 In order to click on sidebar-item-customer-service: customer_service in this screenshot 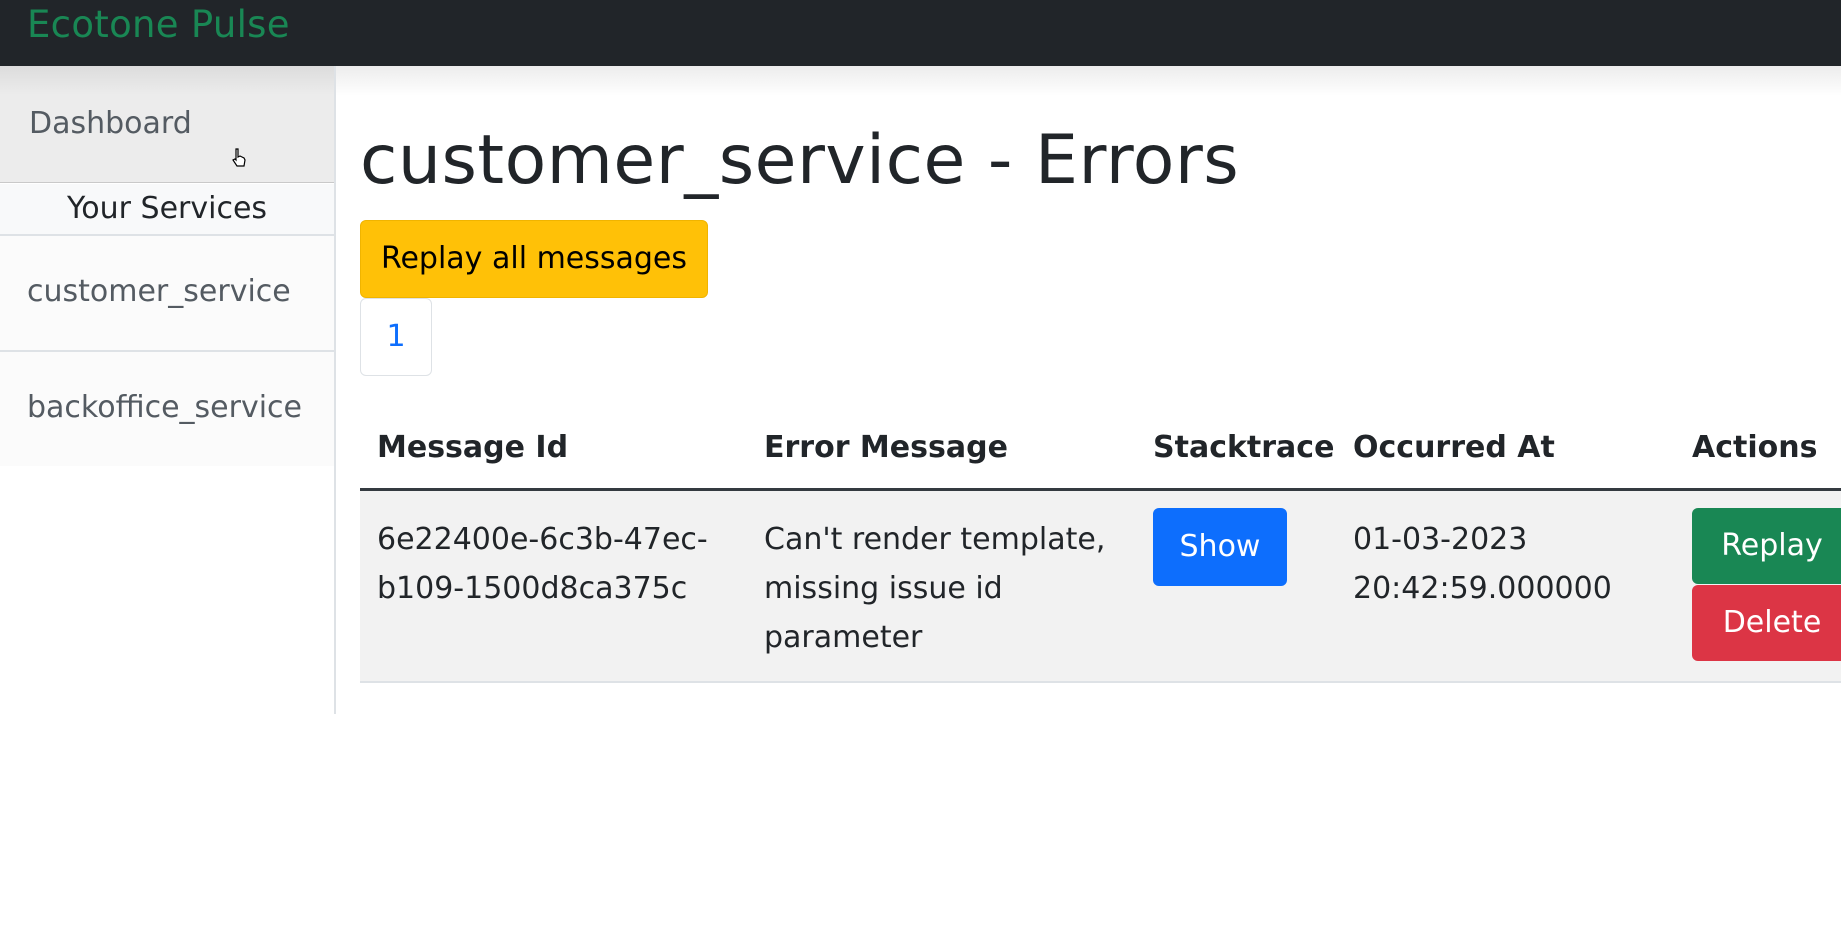, I will do `click(167, 294)`.